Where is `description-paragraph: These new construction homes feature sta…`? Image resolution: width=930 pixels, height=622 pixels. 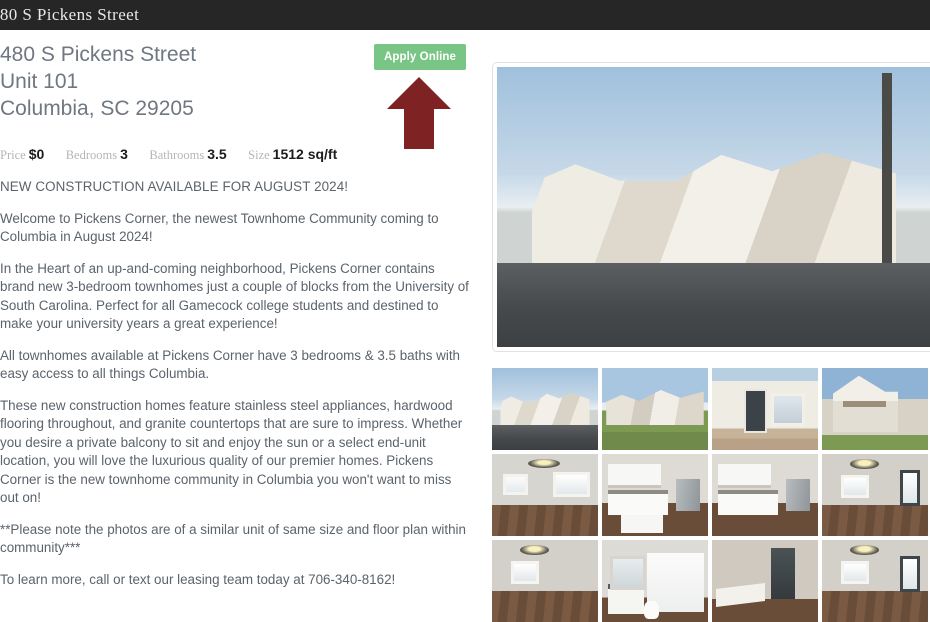
description-paragraph: These new construction homes feature sta… is located at coordinates (231, 451).